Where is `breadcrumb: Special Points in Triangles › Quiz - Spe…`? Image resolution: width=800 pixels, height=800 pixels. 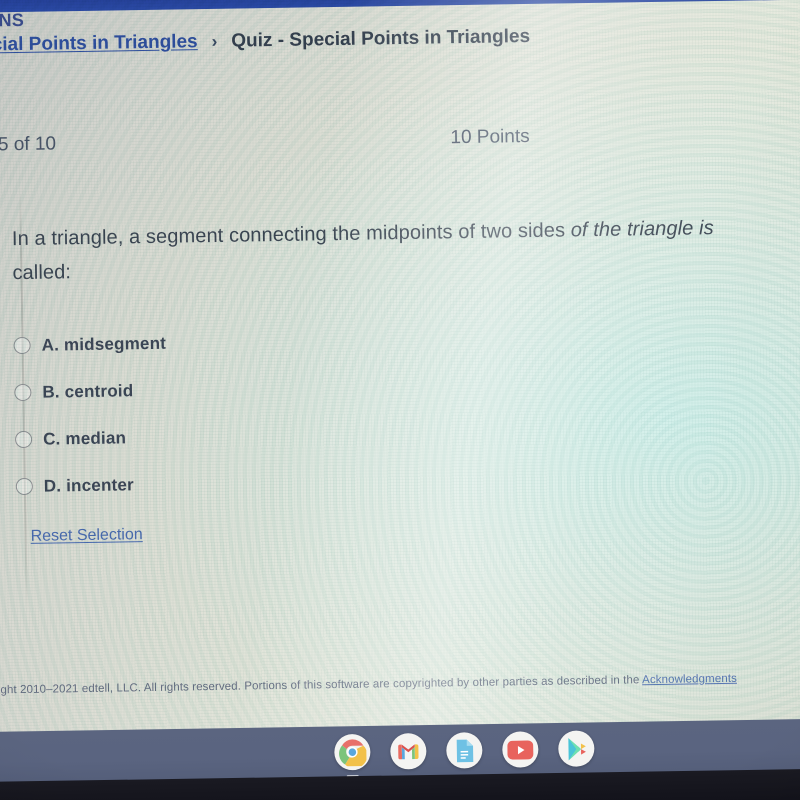
breadcrumb: Special Points in Triangles › Quiz - Spe… is located at coordinates (265, 41).